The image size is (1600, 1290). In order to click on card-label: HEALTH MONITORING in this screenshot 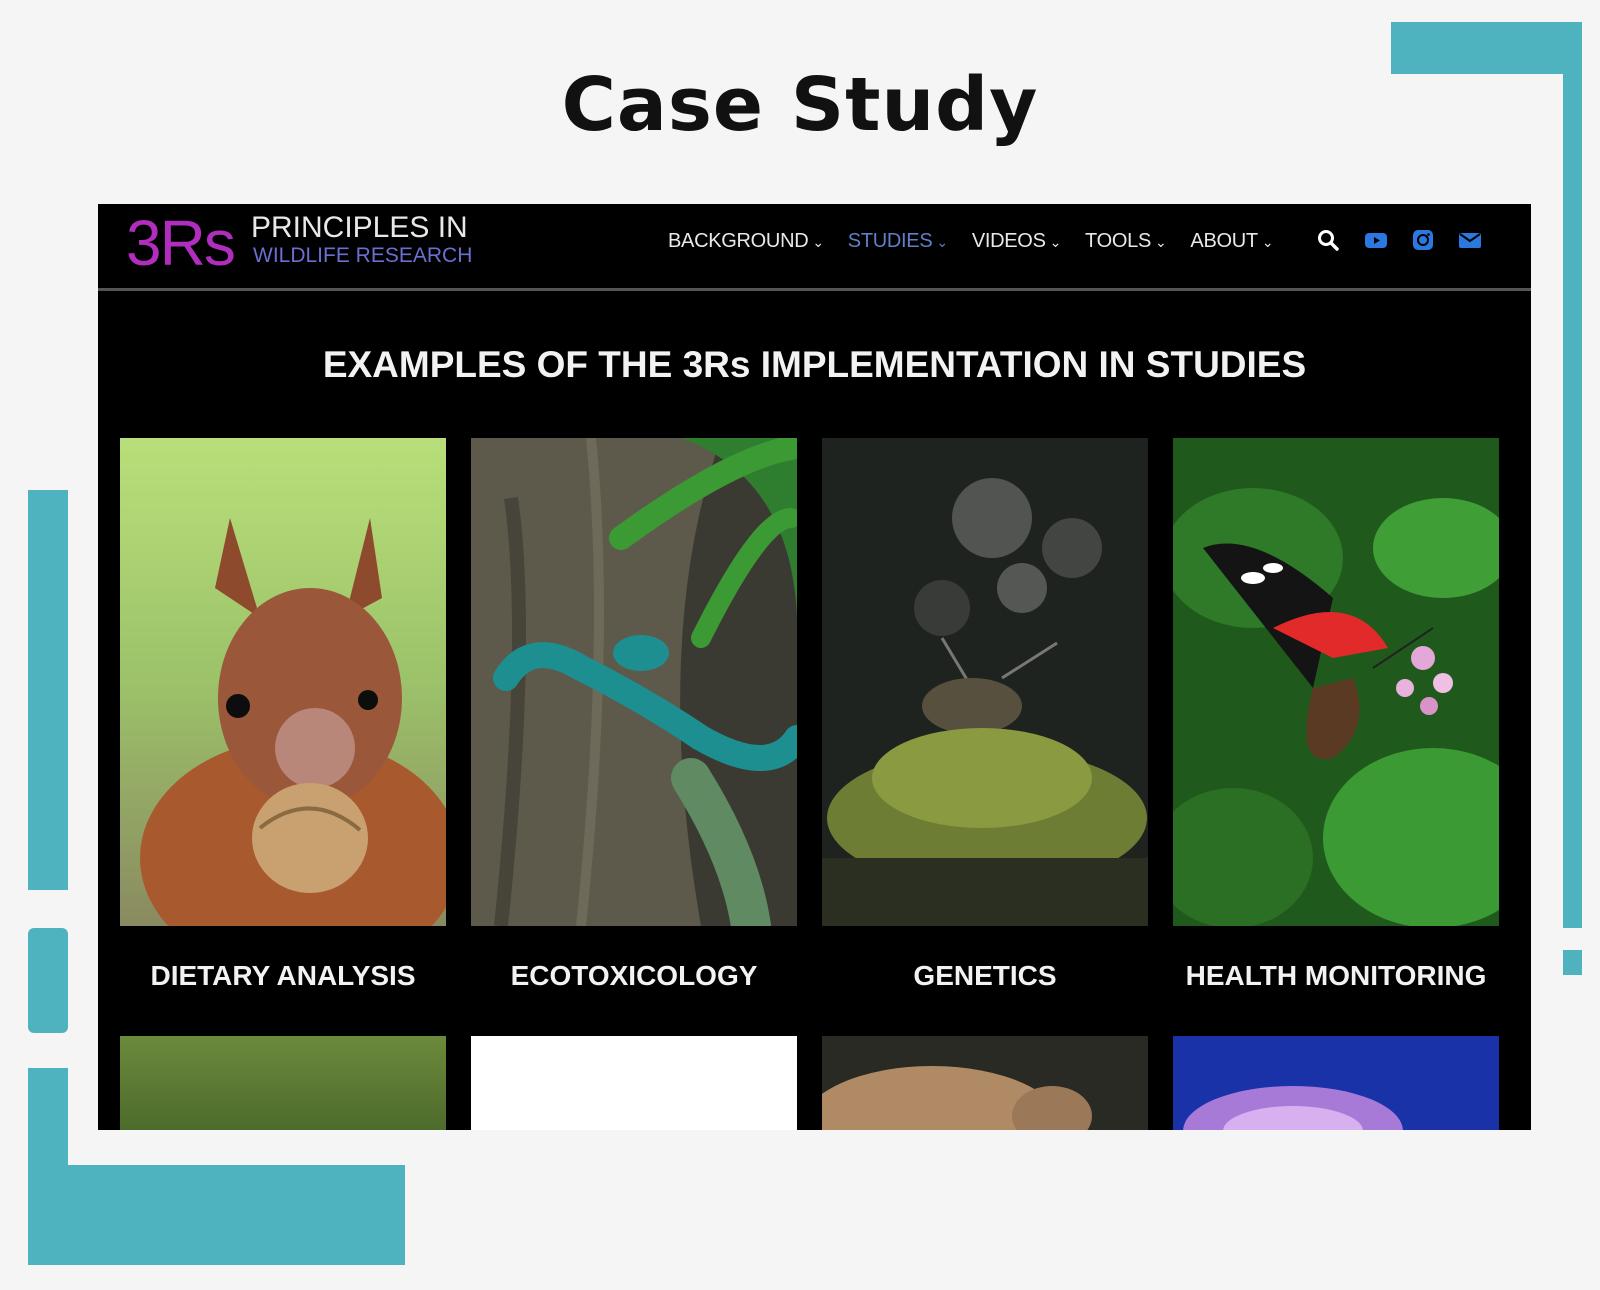, I will do `click(1336, 975)`.